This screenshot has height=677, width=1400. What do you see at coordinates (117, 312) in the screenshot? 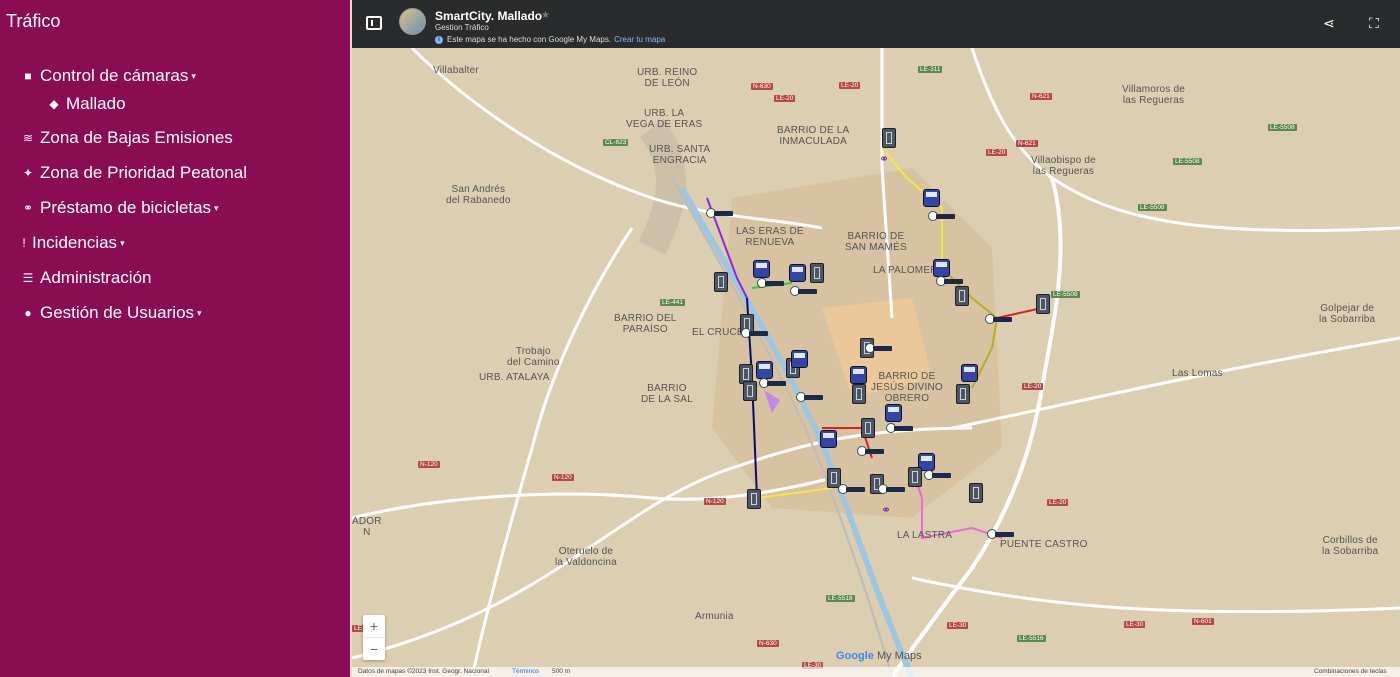
I see `nav-label: Gestión de Usuarios` at bounding box center [117, 312].